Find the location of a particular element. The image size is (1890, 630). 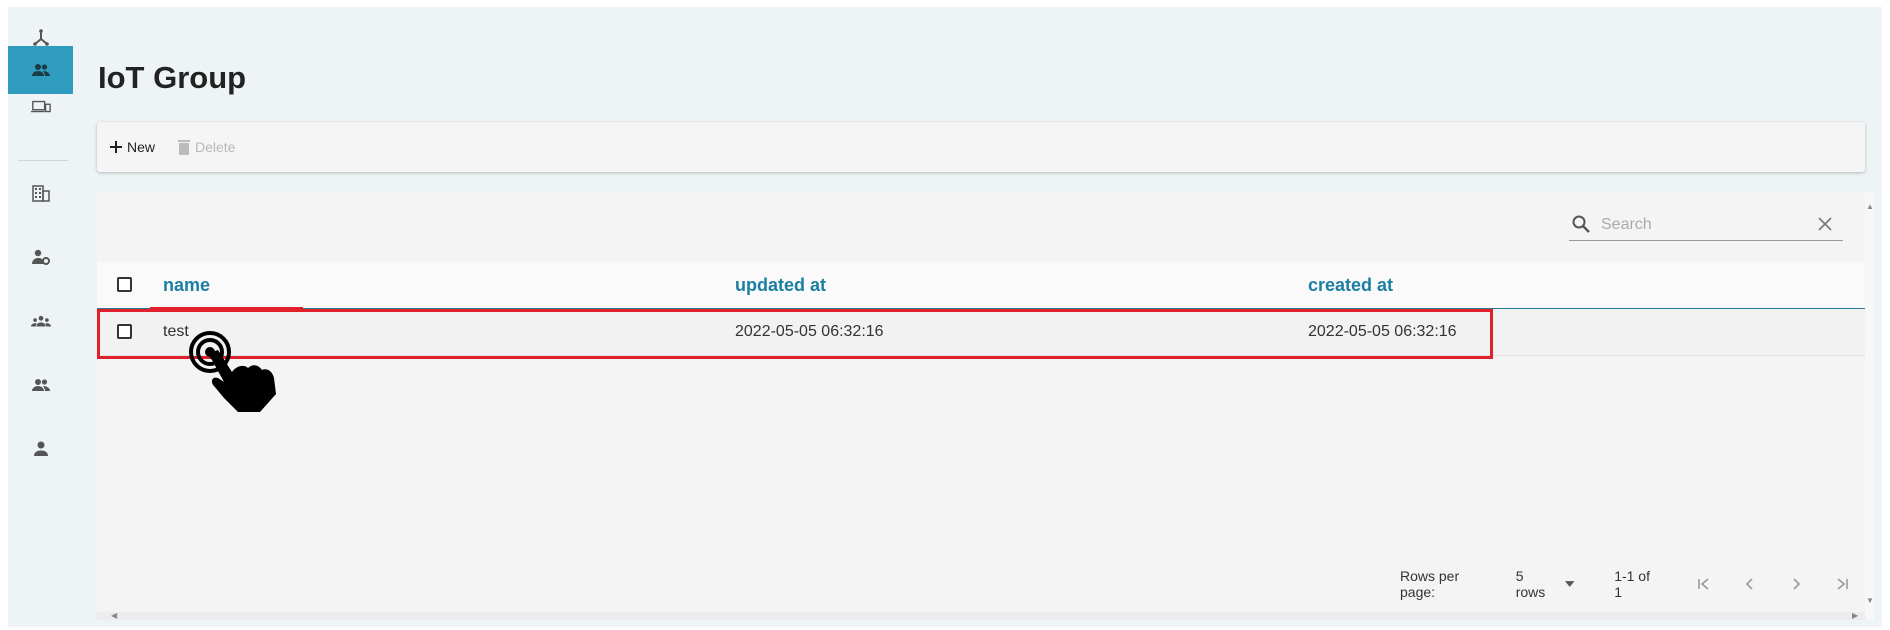

sidebar is located at coordinates (40, 317).